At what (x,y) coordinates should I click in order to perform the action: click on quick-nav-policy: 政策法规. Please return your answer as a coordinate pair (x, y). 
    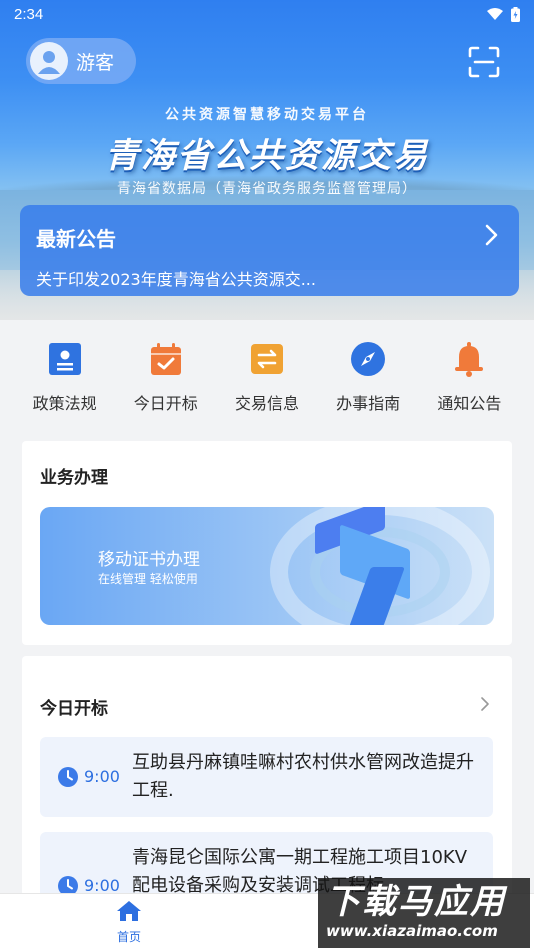
    Looking at the image, I should click on (65, 377).